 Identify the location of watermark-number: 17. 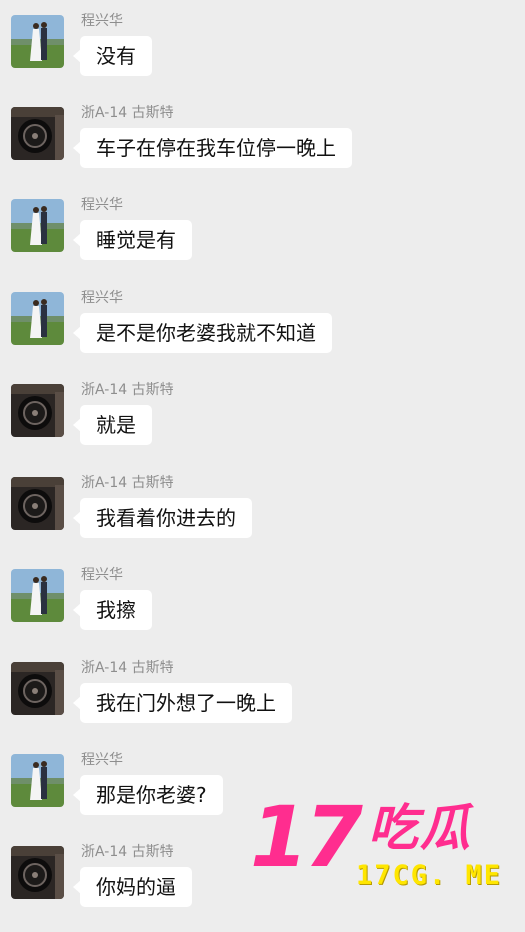
(306, 837).